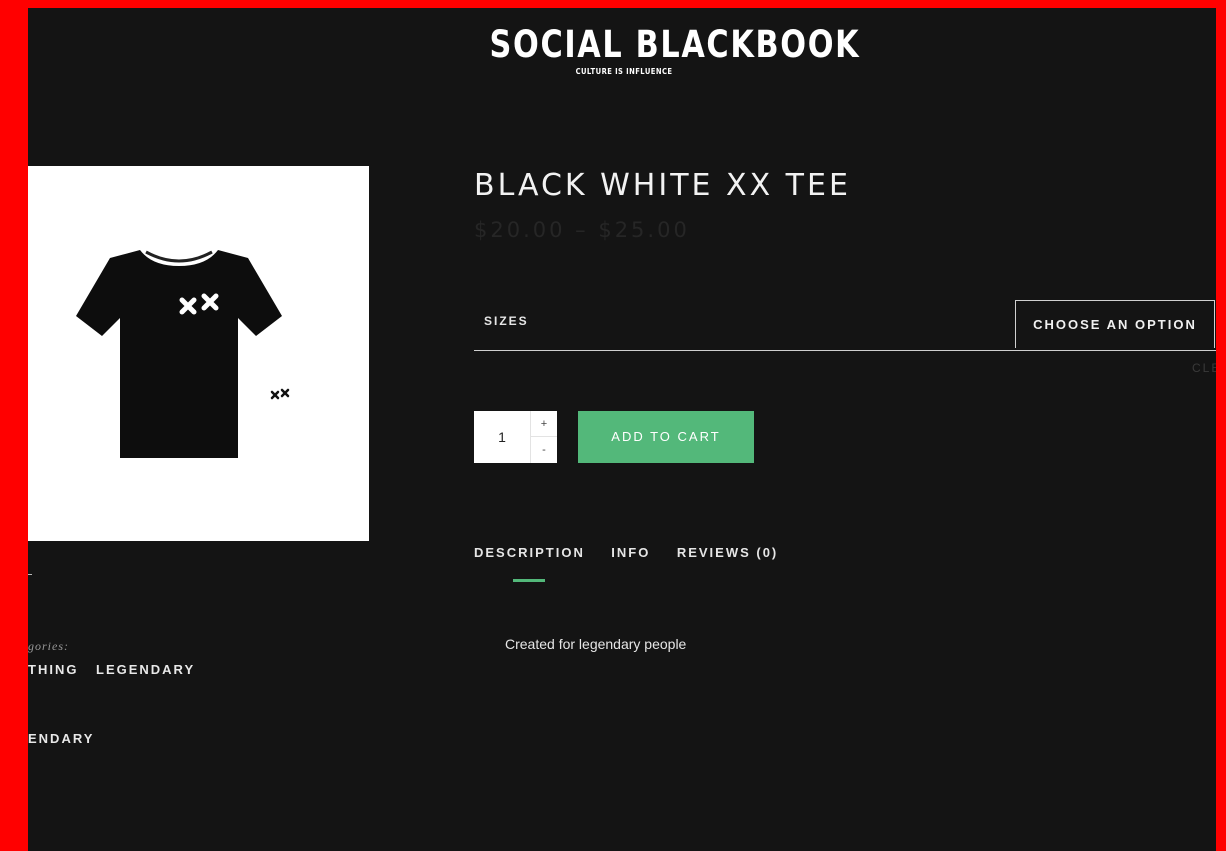 The height and width of the screenshot is (851, 1226). What do you see at coordinates (675, 44) in the screenshot?
I see `logo-title: SOCIAL BLACKBOOK` at bounding box center [675, 44].